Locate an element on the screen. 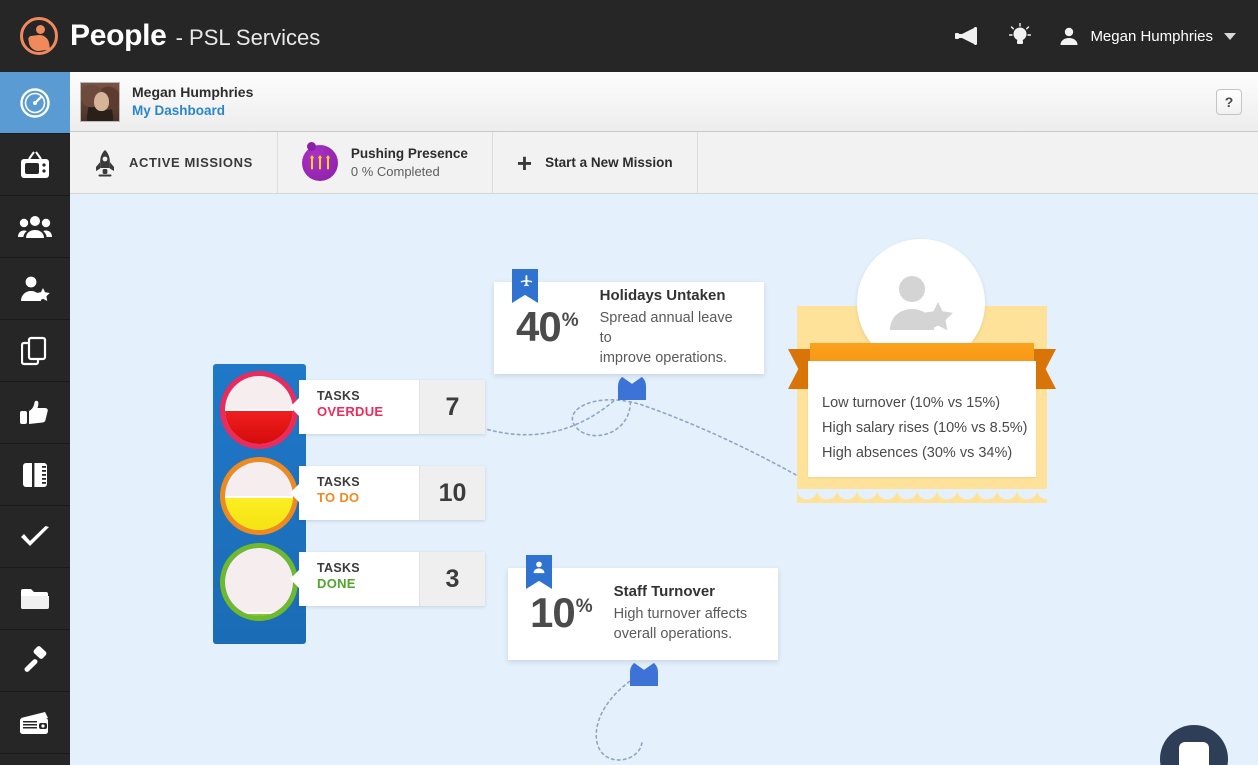 The width and height of the screenshot is (1258, 765). sidebar-item-people is located at coordinates (35, 227).